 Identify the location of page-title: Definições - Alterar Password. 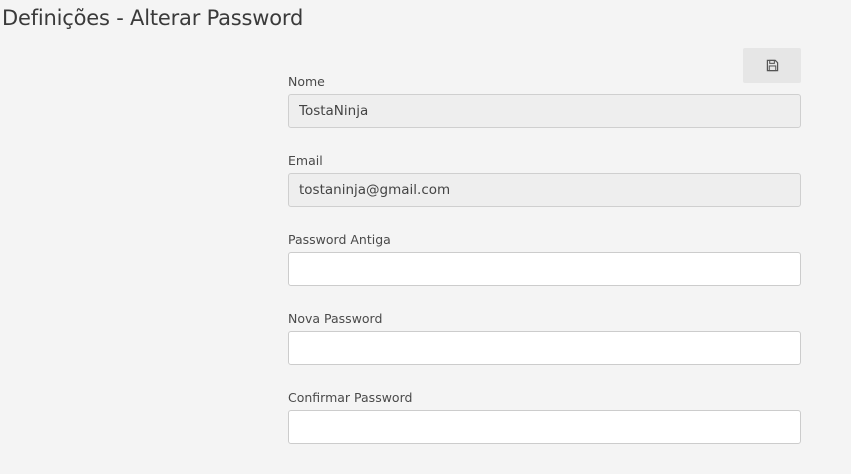
(153, 18).